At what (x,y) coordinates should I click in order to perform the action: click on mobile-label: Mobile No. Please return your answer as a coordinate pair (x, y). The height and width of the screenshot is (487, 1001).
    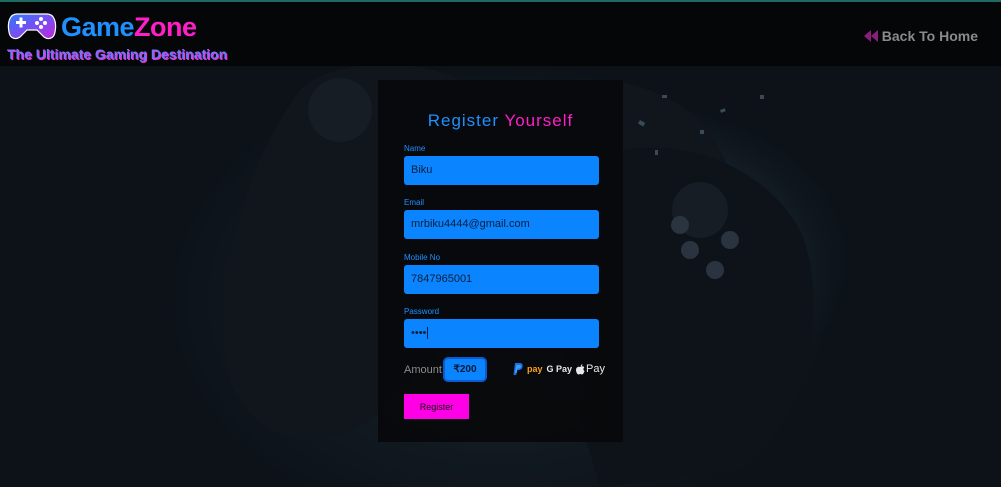
    Looking at the image, I should click on (422, 257).